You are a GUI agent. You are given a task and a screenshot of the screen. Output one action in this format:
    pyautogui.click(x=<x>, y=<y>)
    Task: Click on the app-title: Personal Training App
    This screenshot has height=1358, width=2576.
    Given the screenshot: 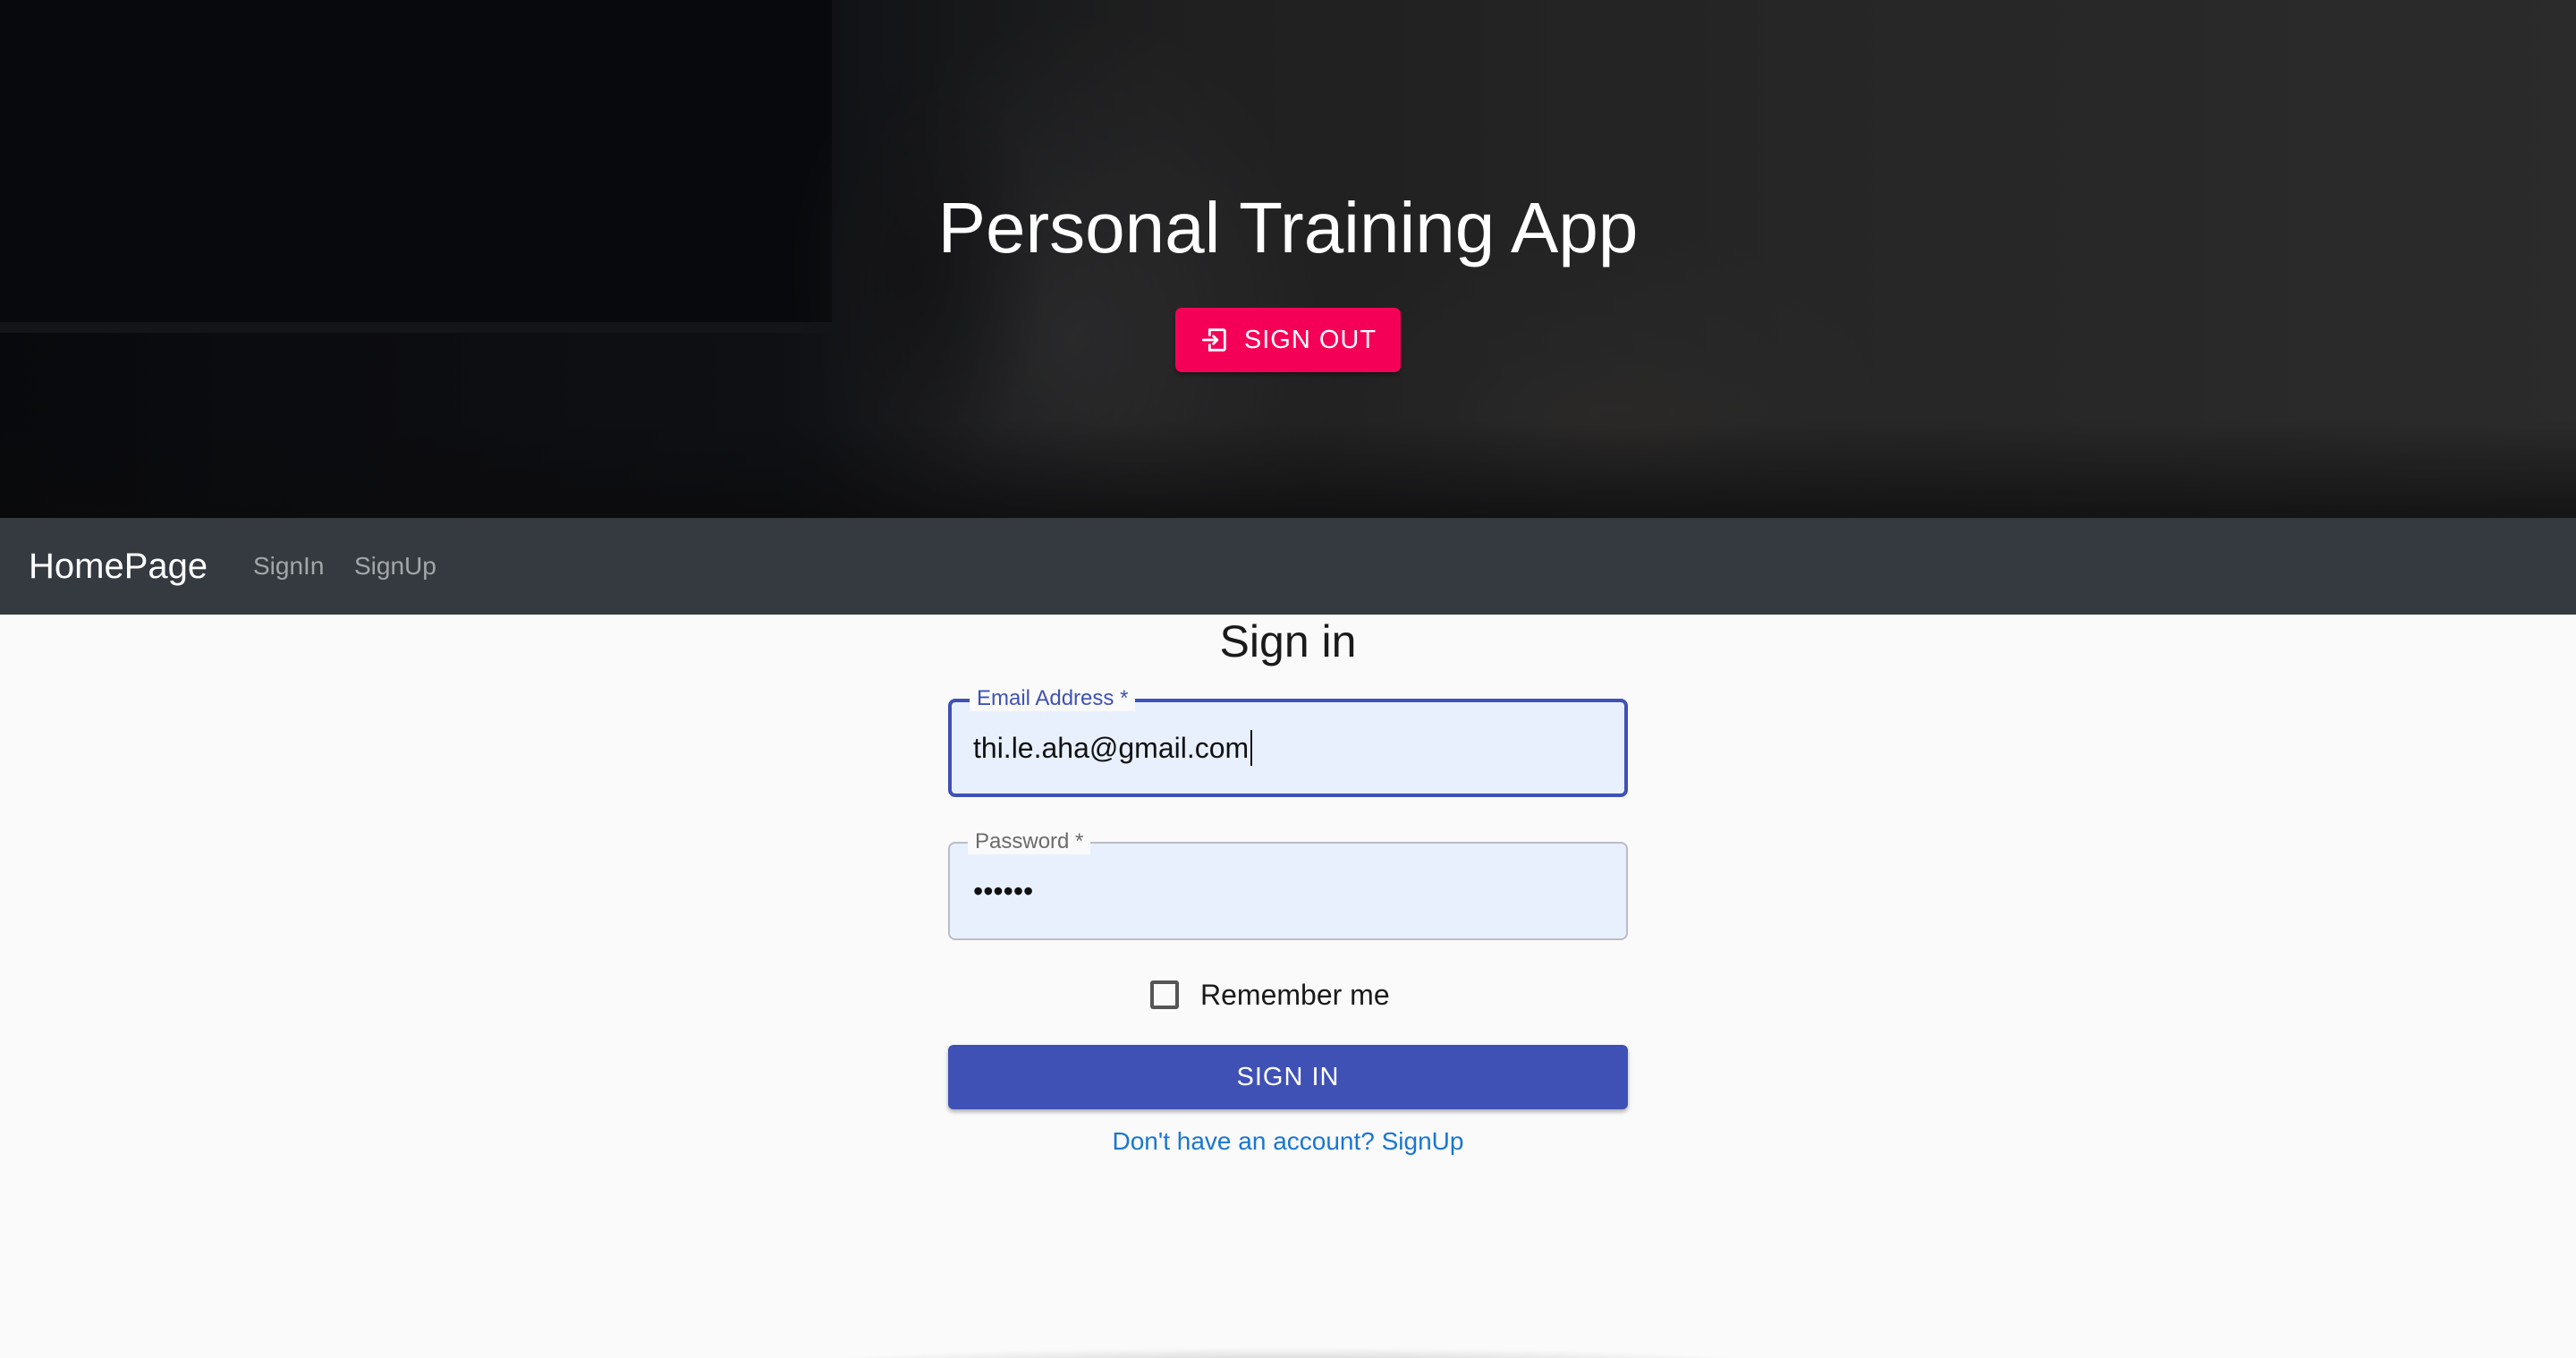 What is the action you would take?
    pyautogui.click(x=1288, y=228)
    